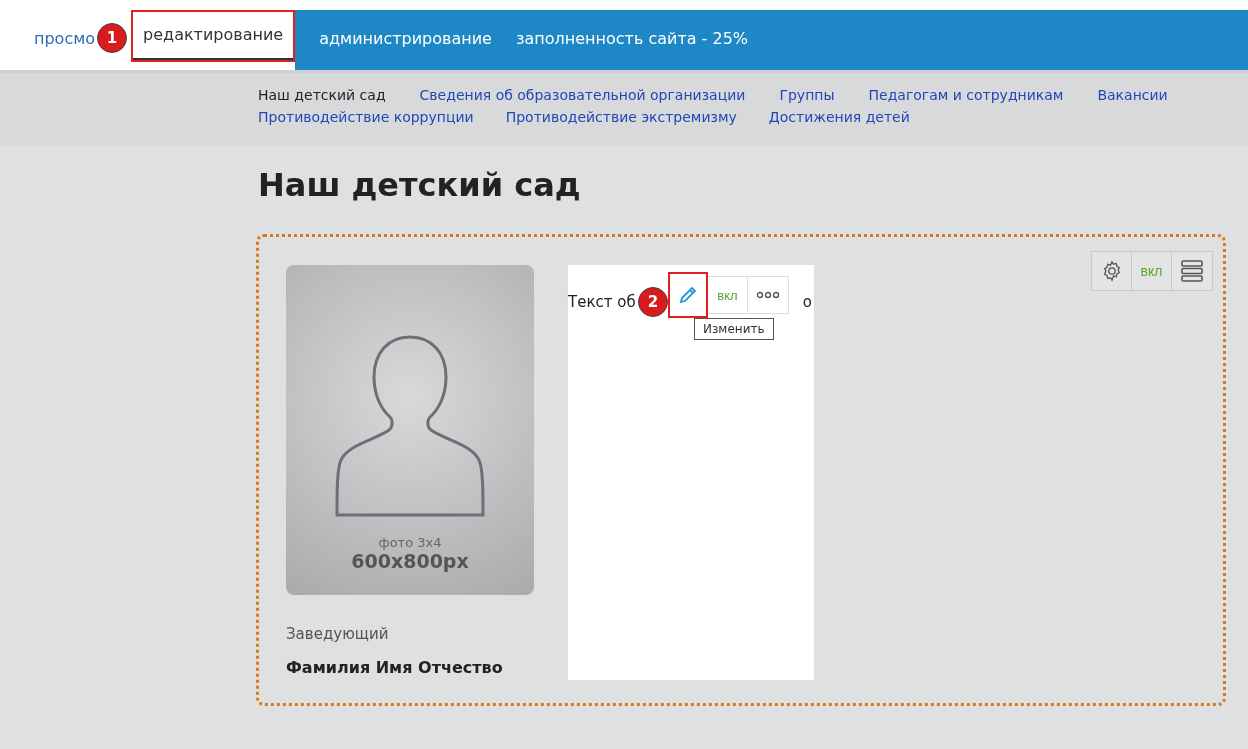 This screenshot has height=749, width=1248. Describe the element at coordinates (807, 95) in the screenshot. I see `nav-link: Группы` at that location.